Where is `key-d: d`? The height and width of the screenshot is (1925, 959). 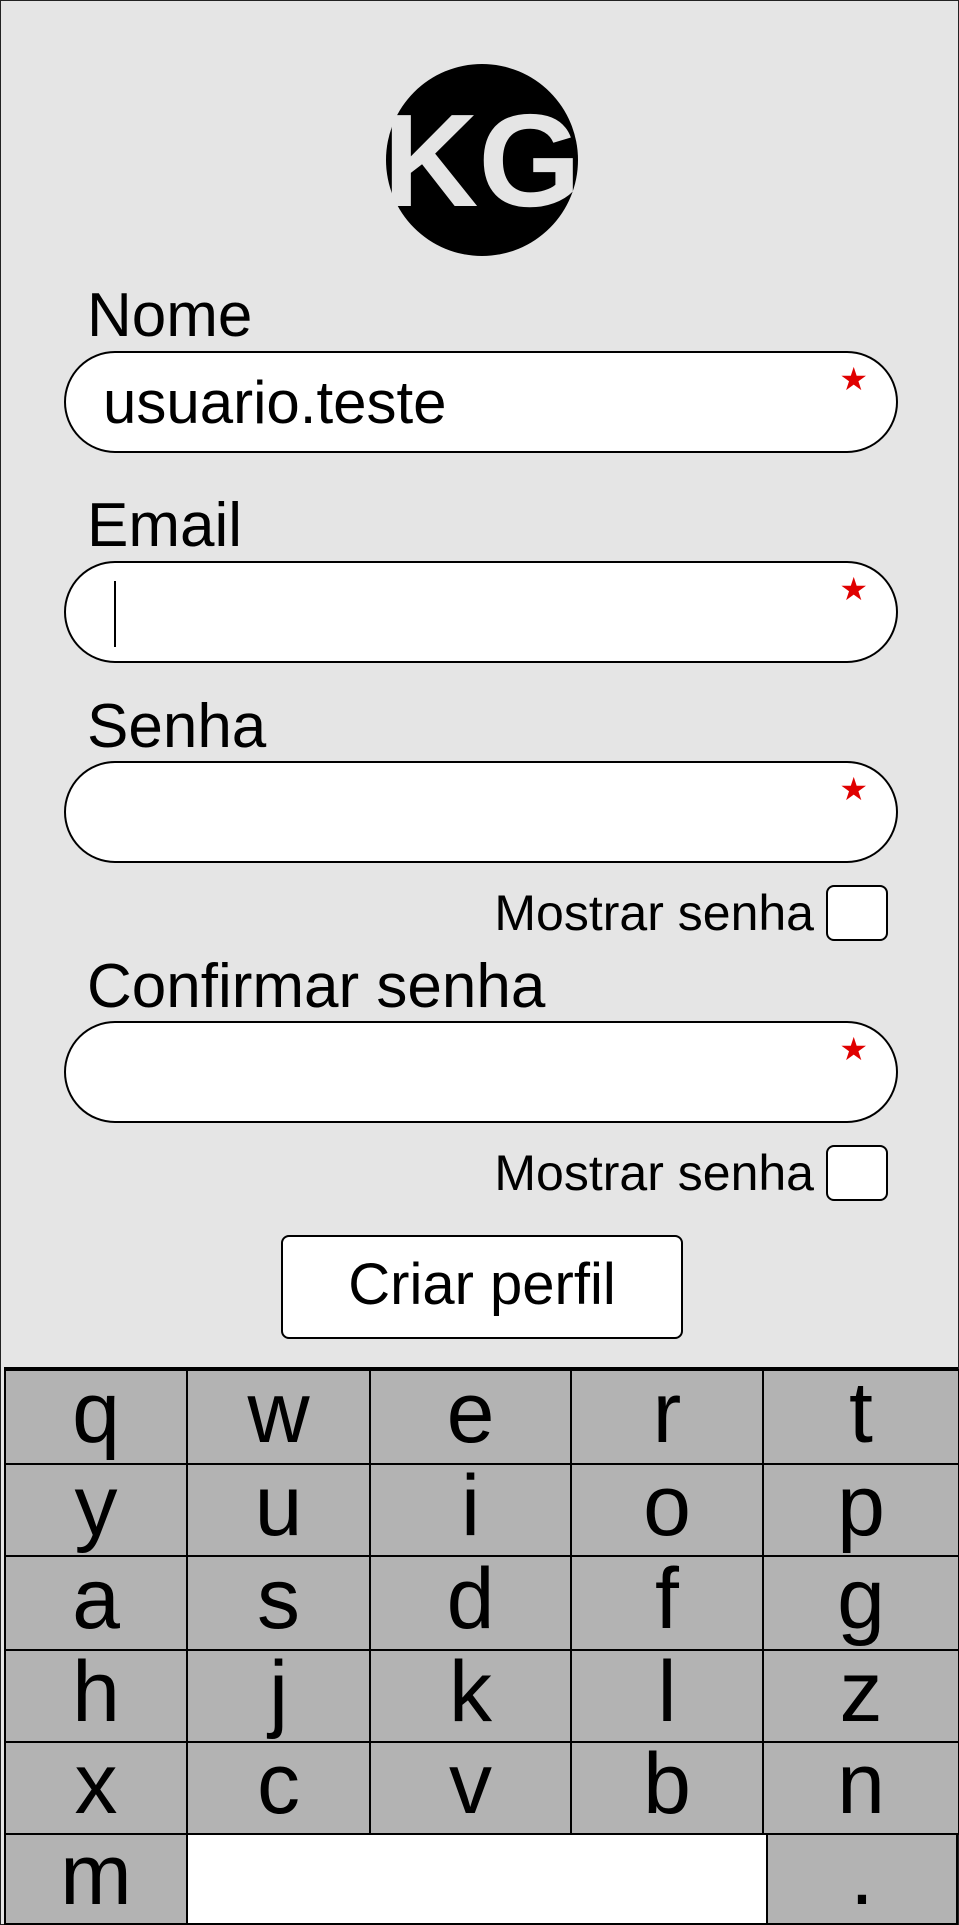
key-d: d is located at coordinates (470, 1603).